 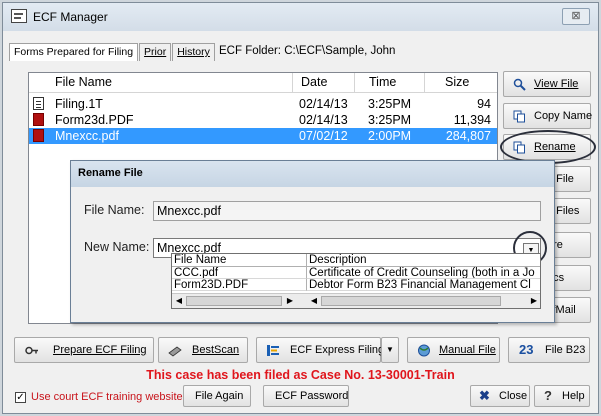 I want to click on file-again-label: File Again, so click(x=219, y=396).